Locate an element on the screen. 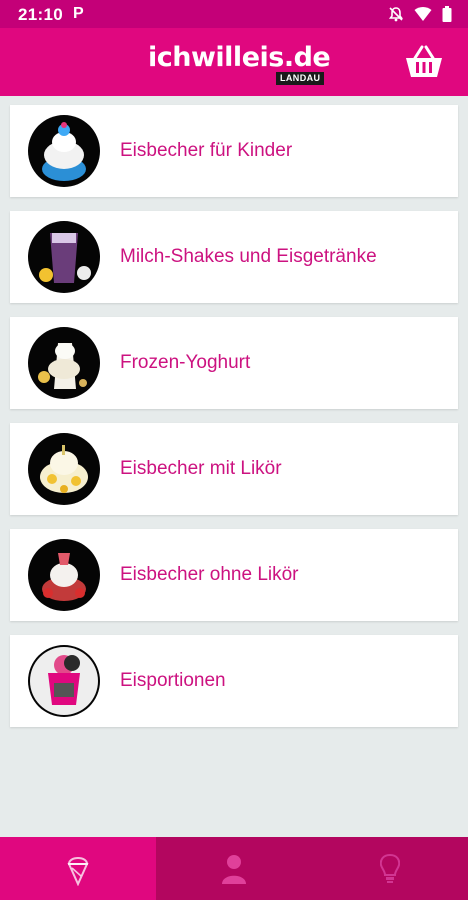 The height and width of the screenshot is (900, 468). tab-info is located at coordinates (390, 868).